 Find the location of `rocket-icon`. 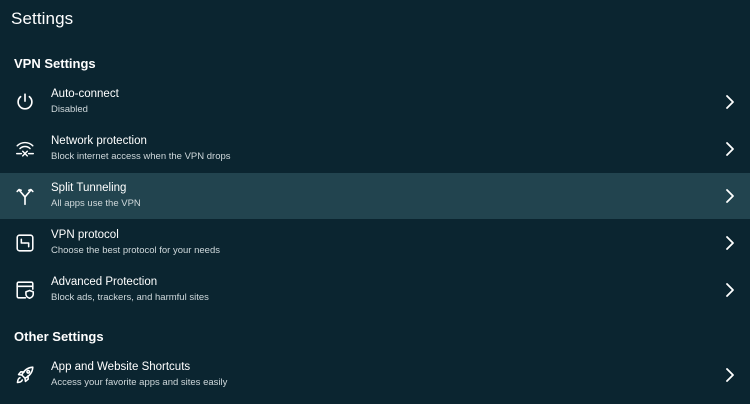

rocket-icon is located at coordinates (25, 375).